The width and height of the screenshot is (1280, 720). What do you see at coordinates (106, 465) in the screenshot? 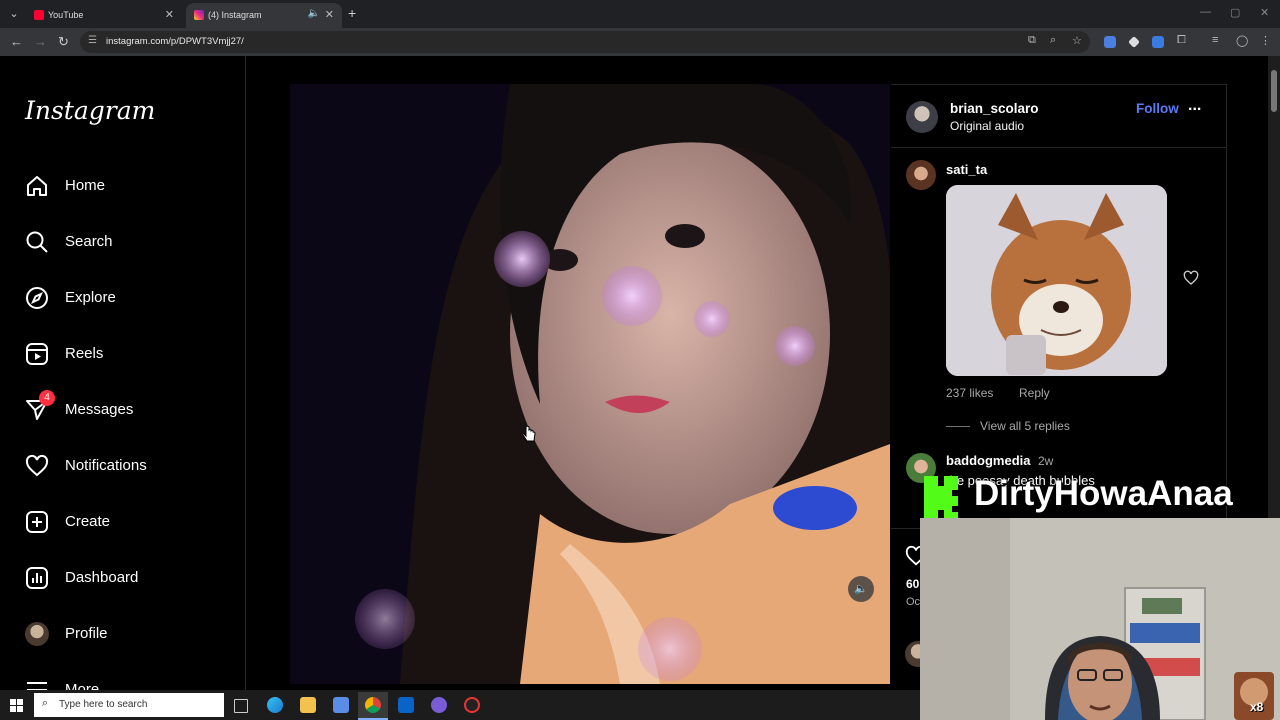
I see `nav-label: Notifications` at bounding box center [106, 465].